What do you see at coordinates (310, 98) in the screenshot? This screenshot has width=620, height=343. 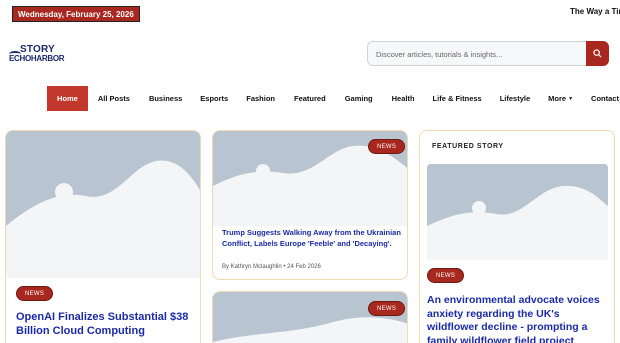 I see `nav-item-featured: Featured` at bounding box center [310, 98].